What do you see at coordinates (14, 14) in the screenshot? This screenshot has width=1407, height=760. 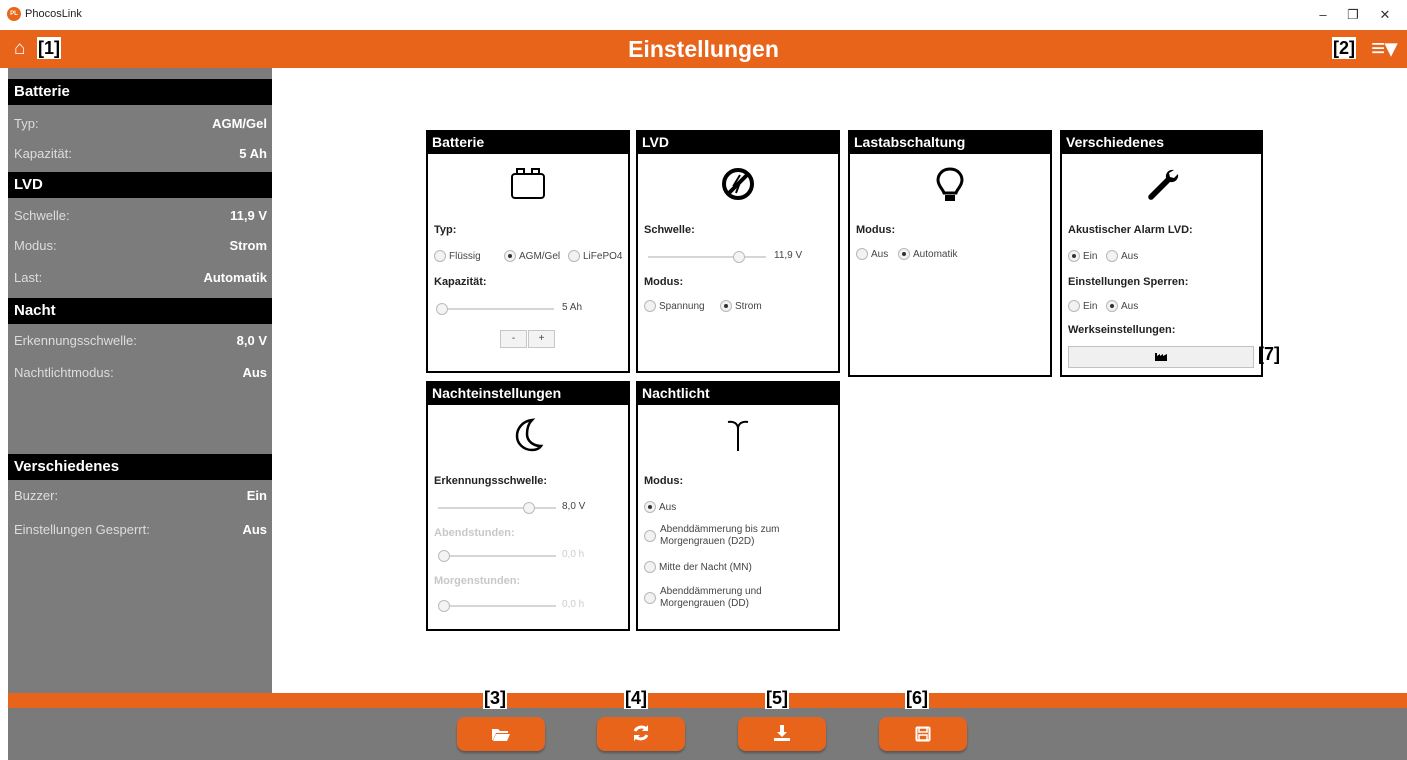 I see `app-logo-icon: PL` at bounding box center [14, 14].